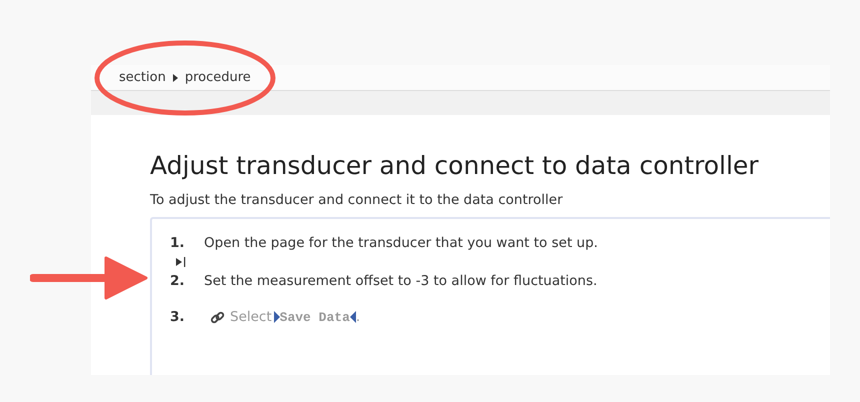  Describe the element at coordinates (177, 317) in the screenshot. I see `step-number: 3.` at that location.